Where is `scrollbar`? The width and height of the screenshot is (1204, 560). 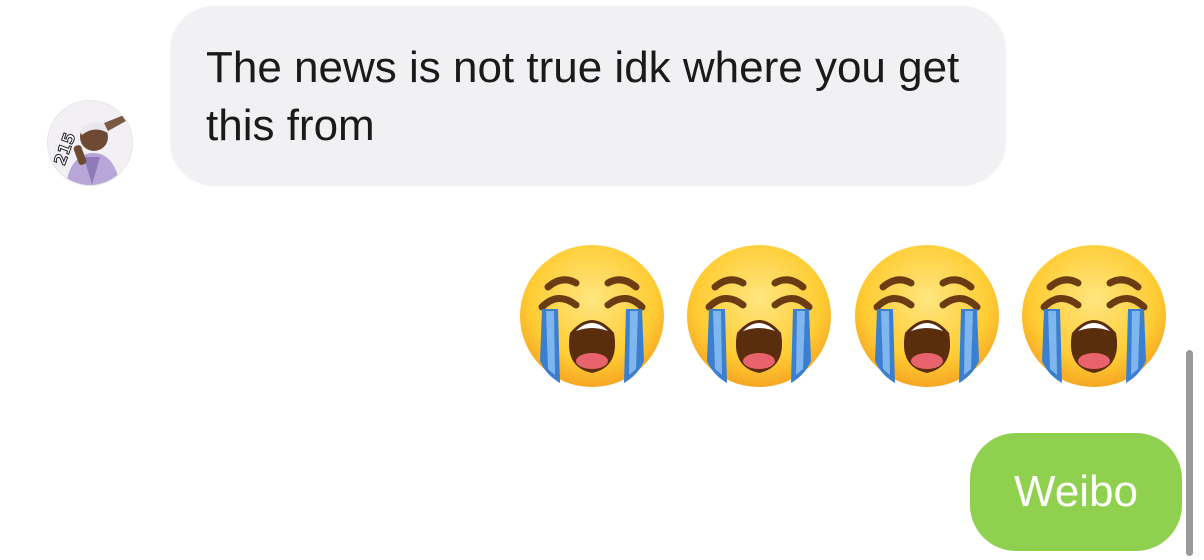
scrollbar is located at coordinates (1189, 453).